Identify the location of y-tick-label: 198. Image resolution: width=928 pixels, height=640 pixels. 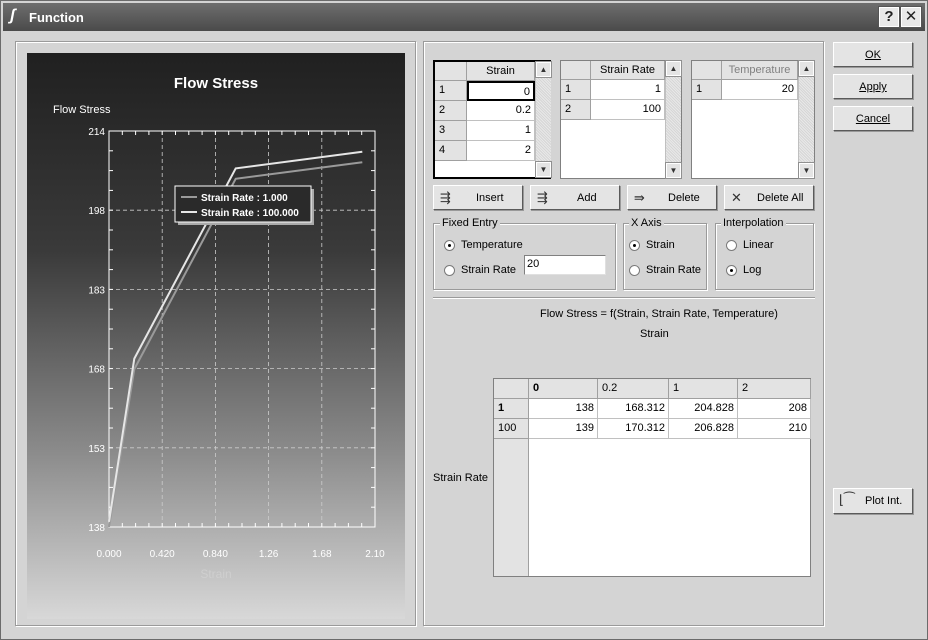
(96, 211).